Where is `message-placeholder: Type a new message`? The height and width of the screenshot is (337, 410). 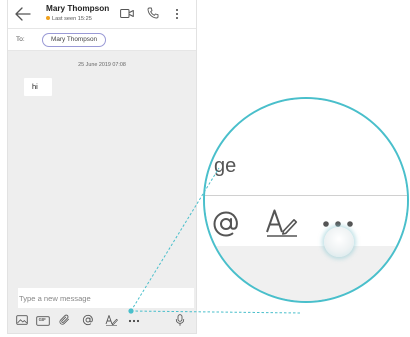 message-placeholder: Type a new message is located at coordinates (55, 298).